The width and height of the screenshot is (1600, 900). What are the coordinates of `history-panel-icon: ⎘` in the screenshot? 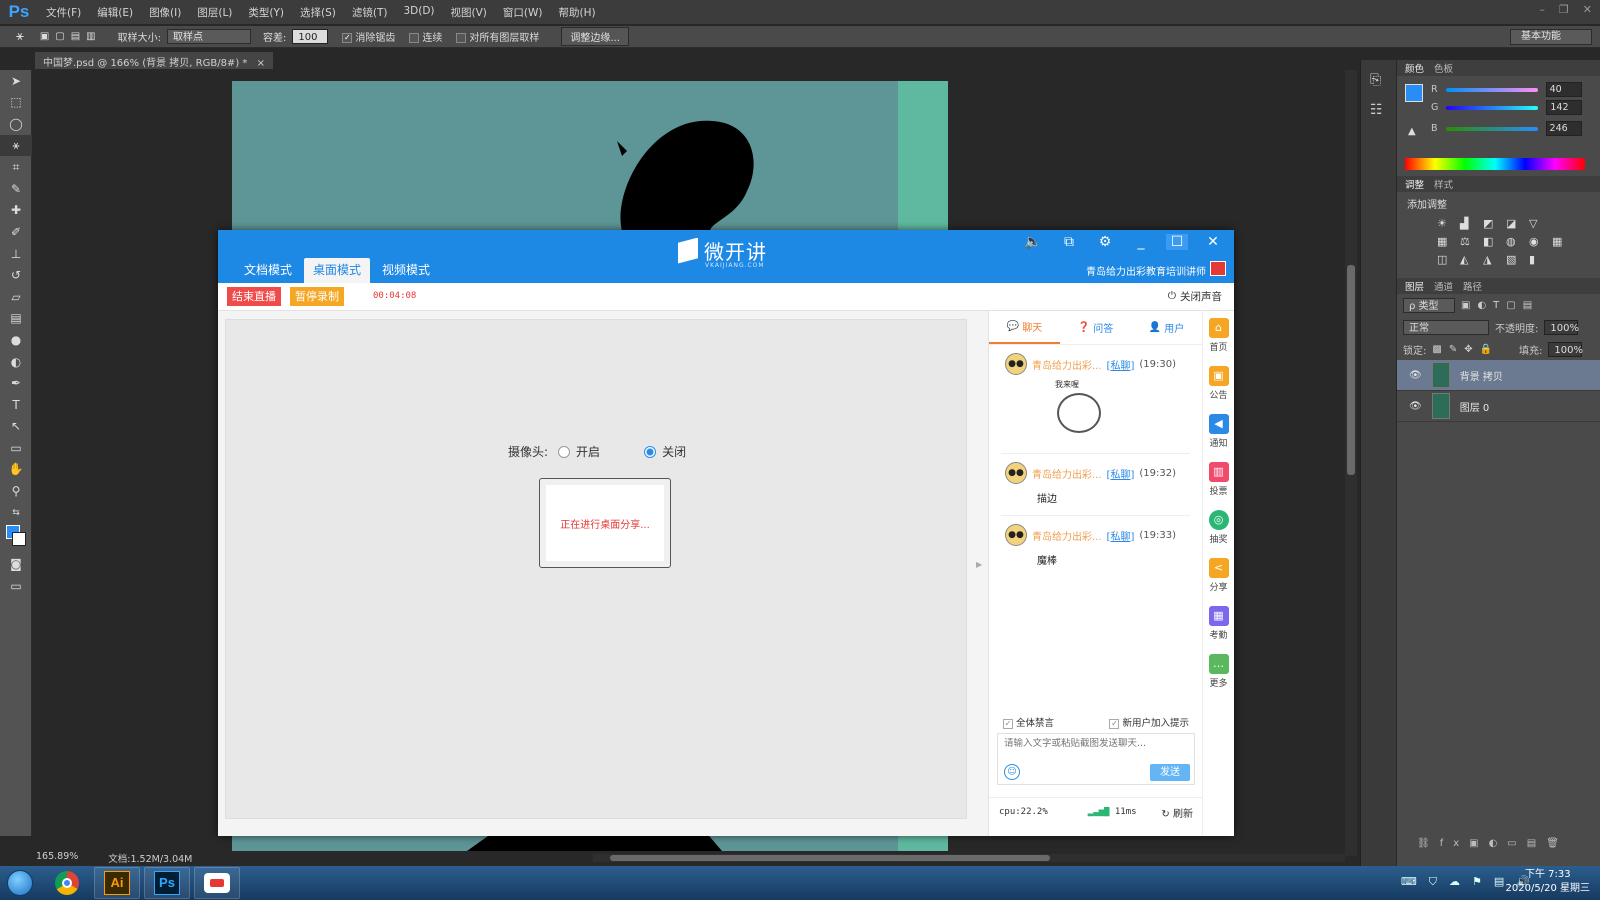 It's located at (1383, 80).